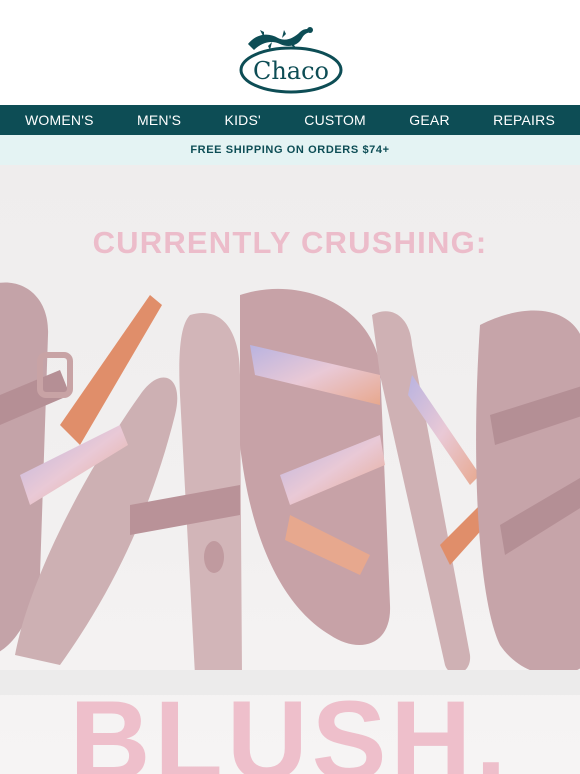 This screenshot has height=774, width=580. Describe the element at coordinates (290, 726) in the screenshot. I see `hero-headline: BLUSH.` at that location.